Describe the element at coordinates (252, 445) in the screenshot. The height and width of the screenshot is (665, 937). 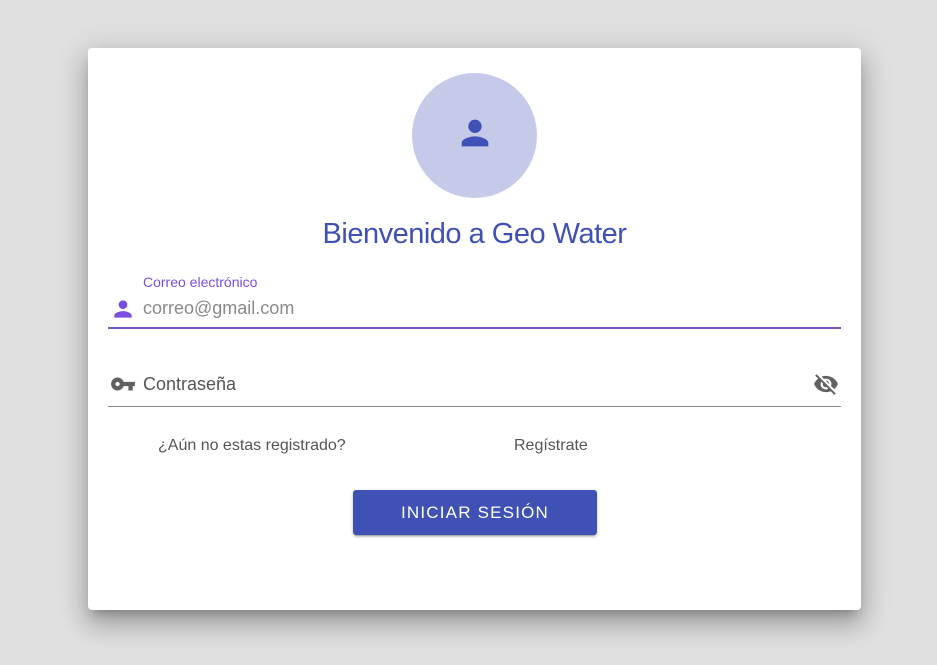
I see `register-question: ¿Aún no estas registrado?` at that location.